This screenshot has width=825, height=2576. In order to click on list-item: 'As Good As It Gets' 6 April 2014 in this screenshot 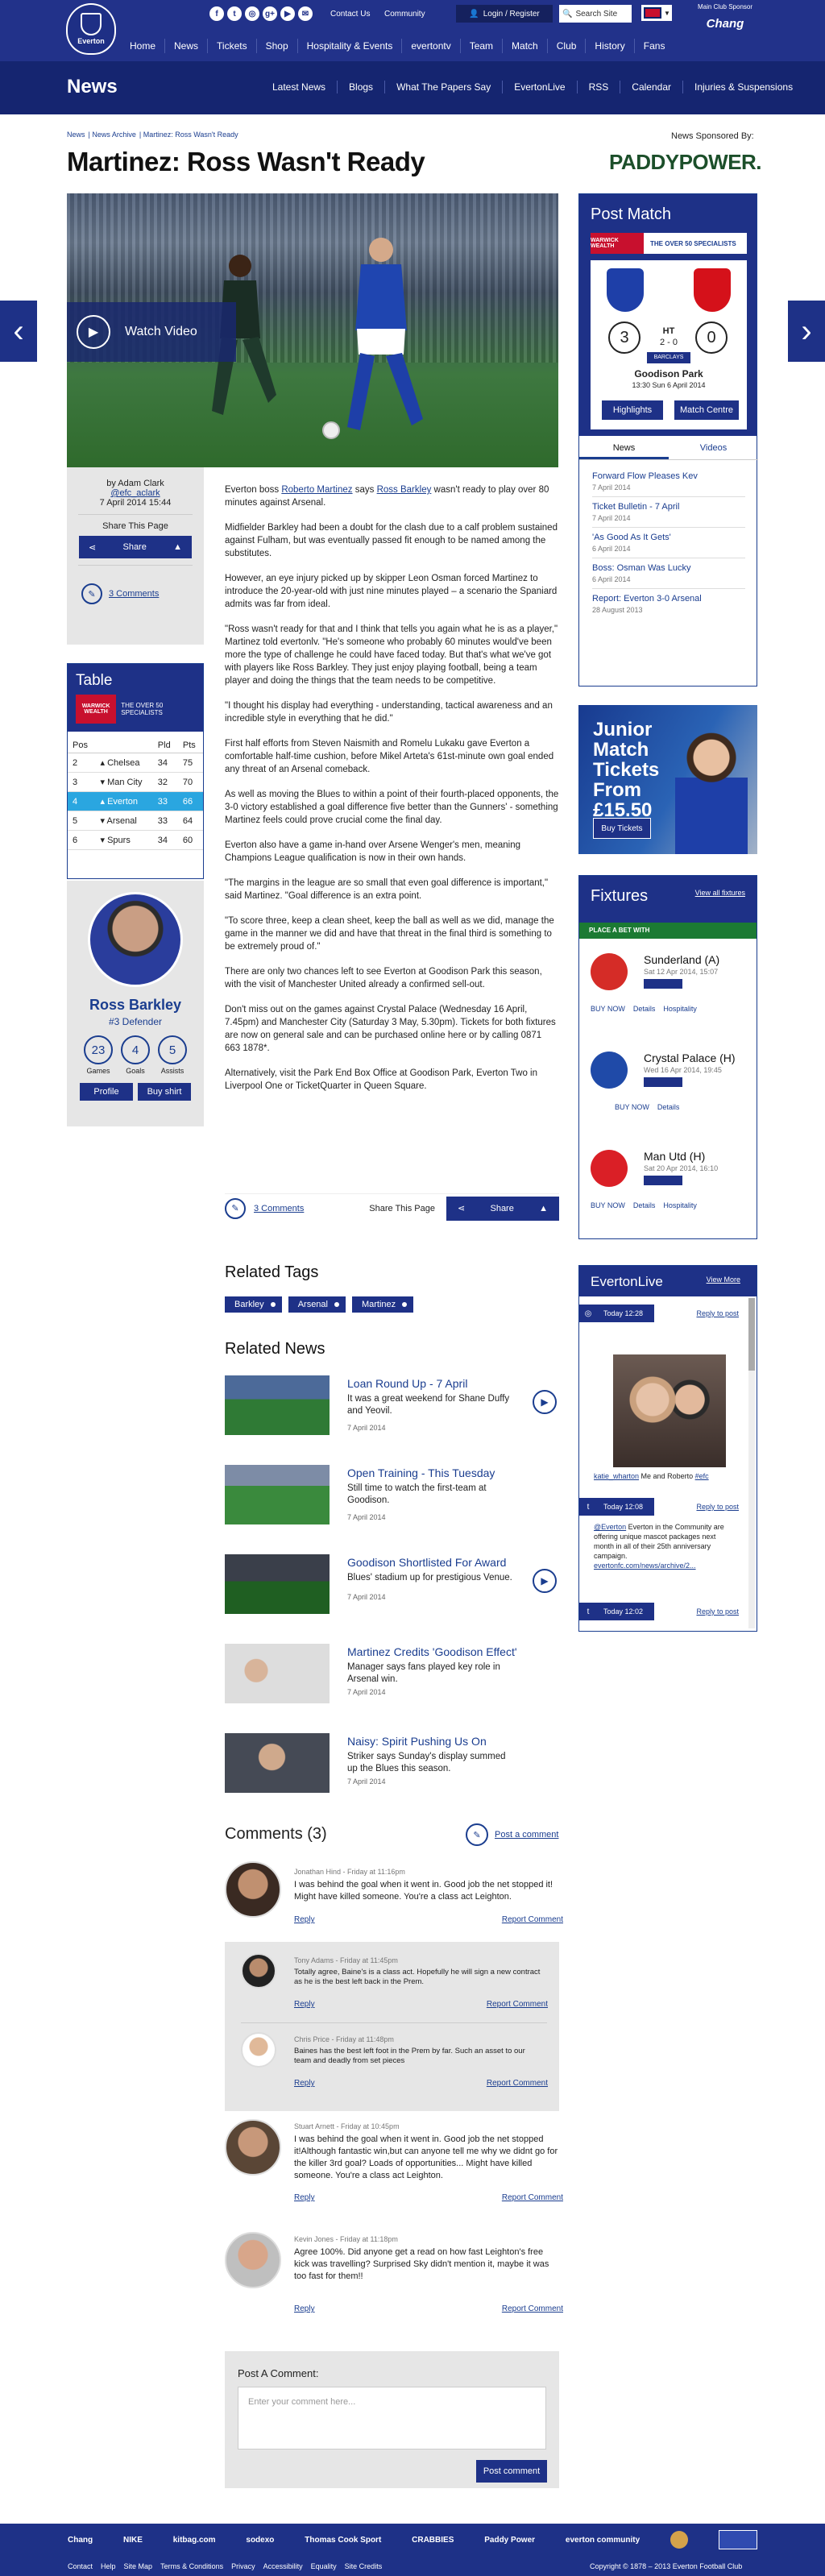, I will do `click(668, 543)`.